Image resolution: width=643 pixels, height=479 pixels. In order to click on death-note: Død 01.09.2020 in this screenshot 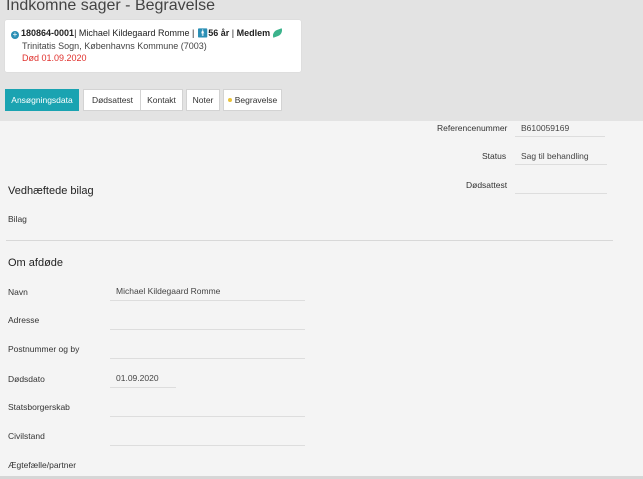, I will do `click(54, 58)`.